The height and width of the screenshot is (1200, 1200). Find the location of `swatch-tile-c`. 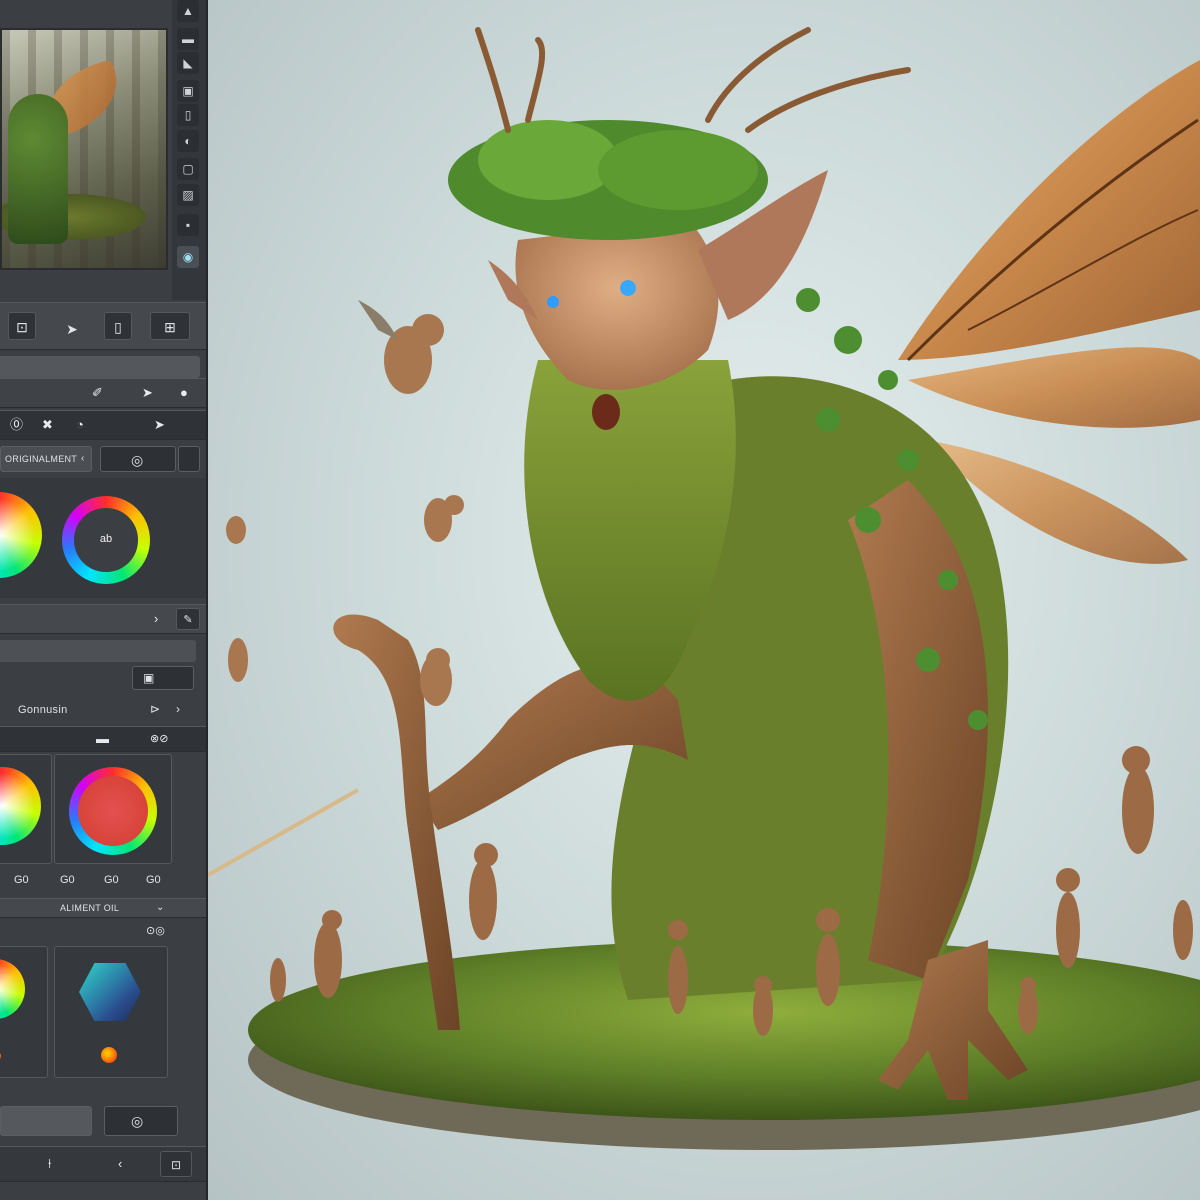

swatch-tile-c is located at coordinates (24, 1012).